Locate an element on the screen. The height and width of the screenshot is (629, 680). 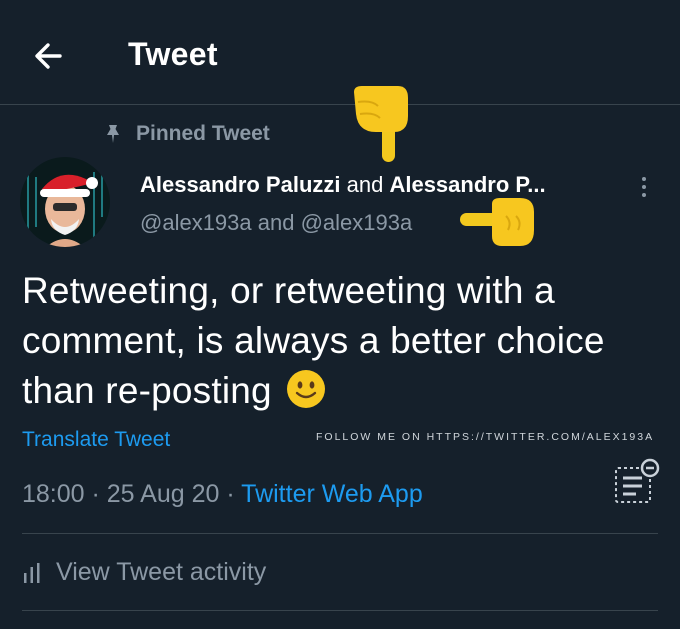
hand-pointing-down-icon is located at coordinates (381, 124).